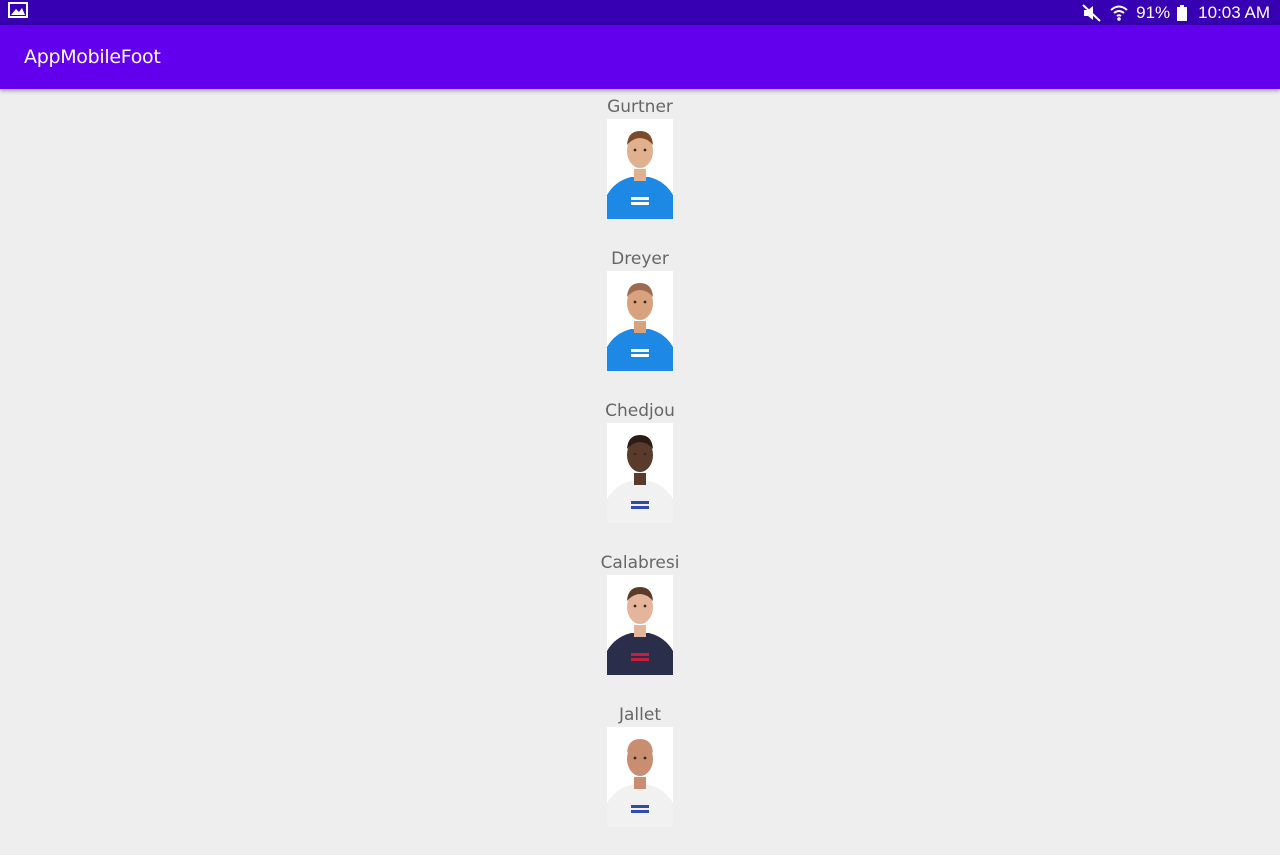  What do you see at coordinates (1234, 12) in the screenshot?
I see `clock: 10:03 AM` at bounding box center [1234, 12].